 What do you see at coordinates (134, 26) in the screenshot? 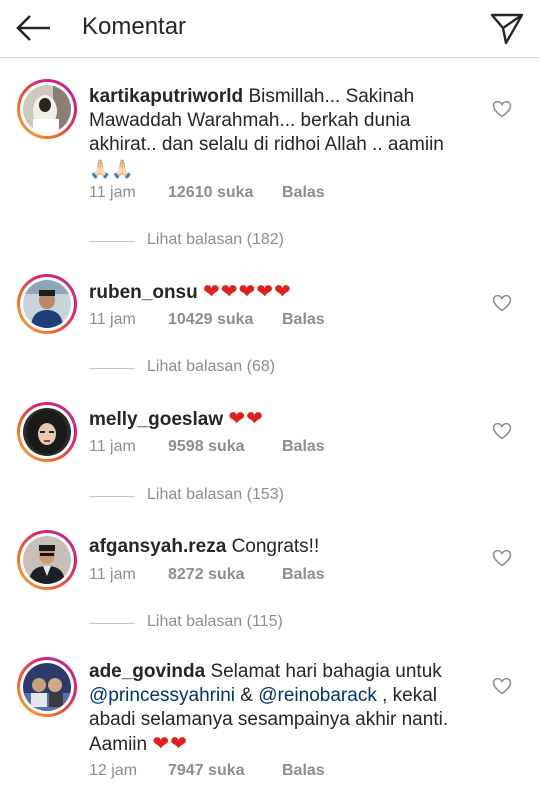
I see `page-title: Komentar` at bounding box center [134, 26].